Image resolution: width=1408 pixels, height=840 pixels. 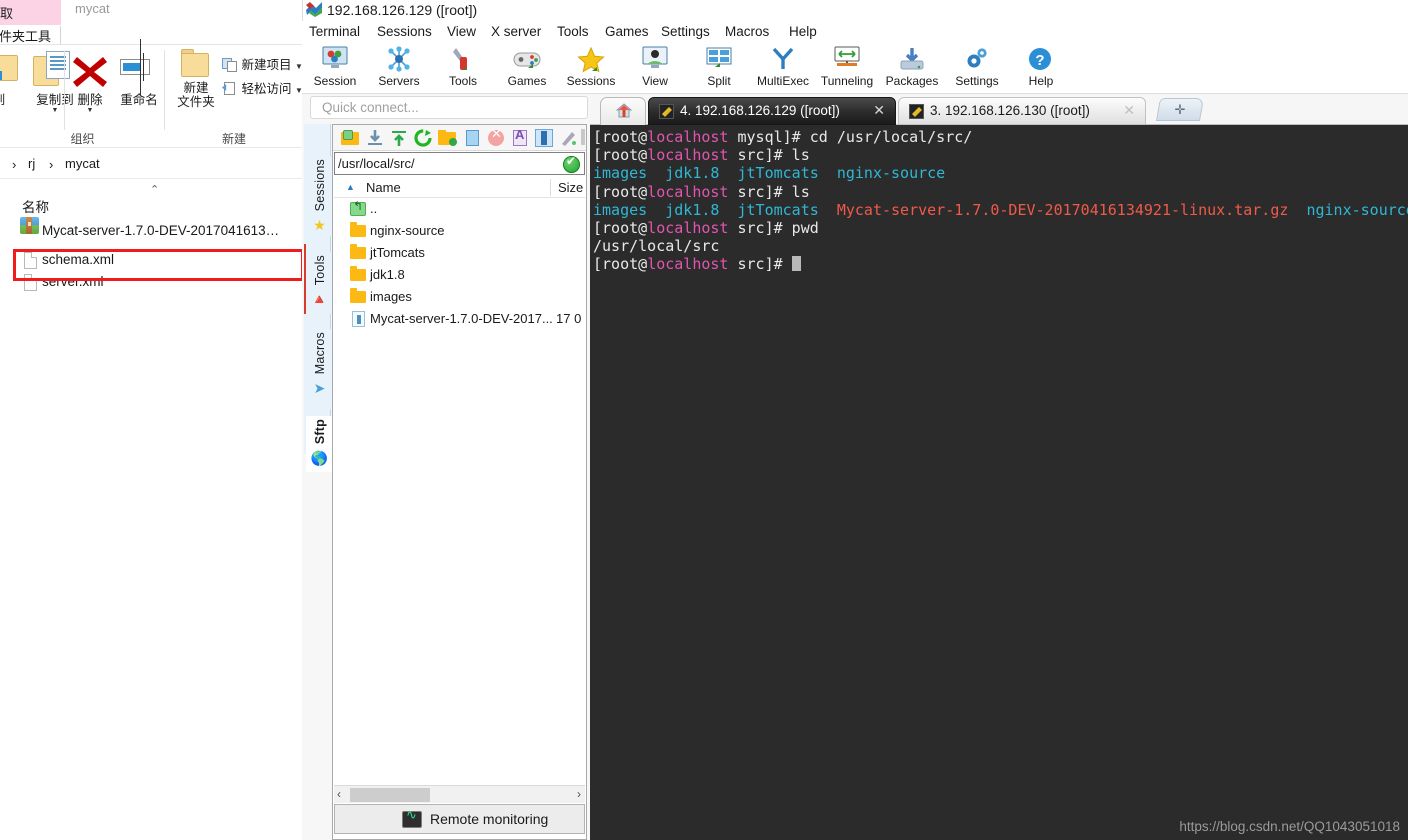 I want to click on delete-icon: ✕, so click(x=496, y=136).